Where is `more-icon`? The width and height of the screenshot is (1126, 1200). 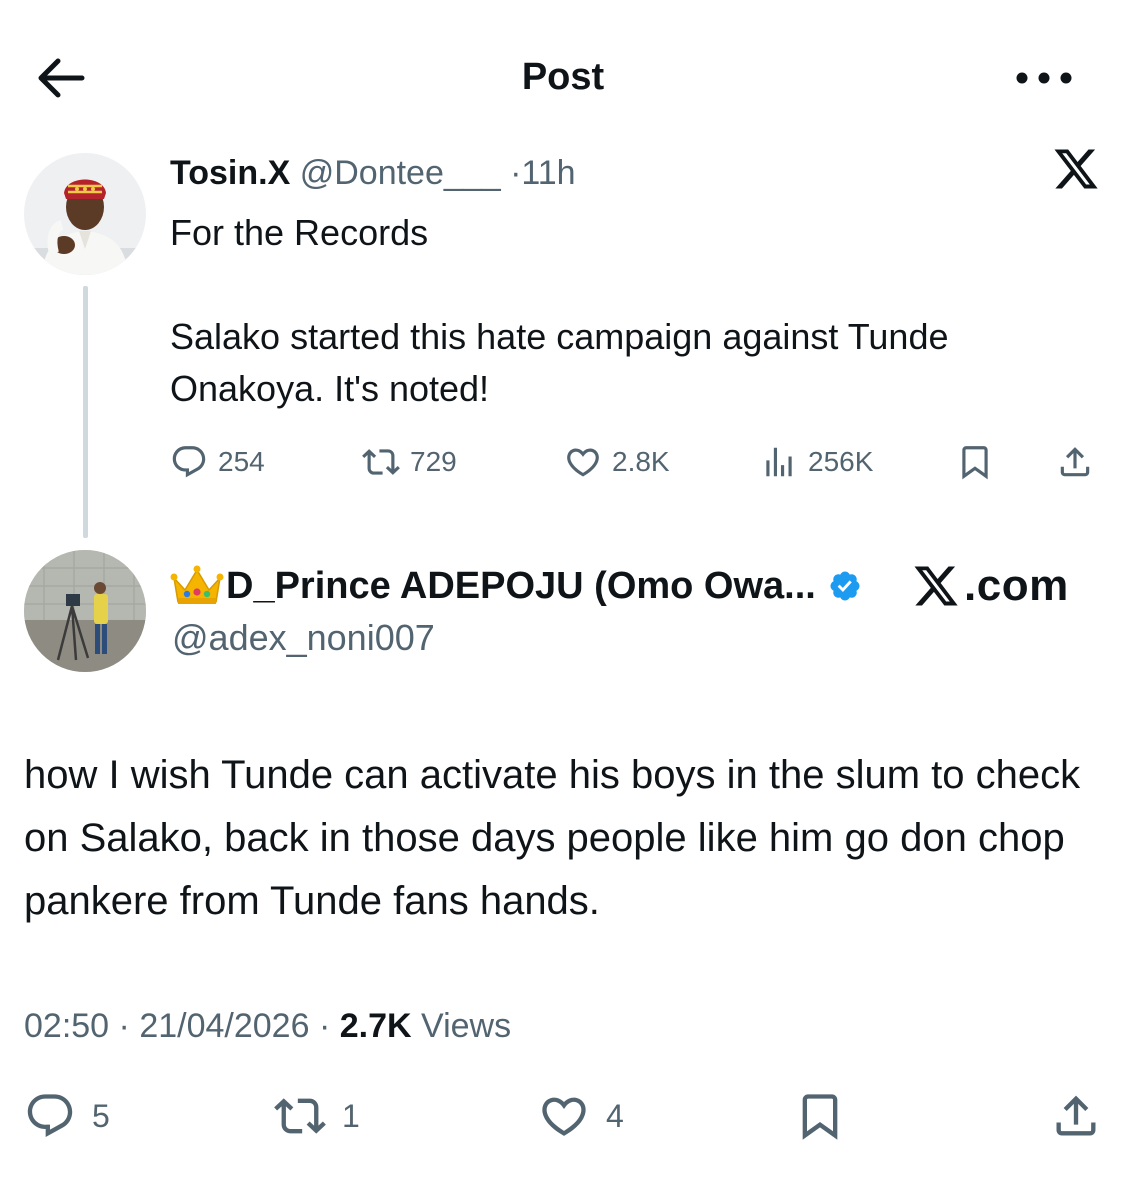 more-icon is located at coordinates (1044, 78).